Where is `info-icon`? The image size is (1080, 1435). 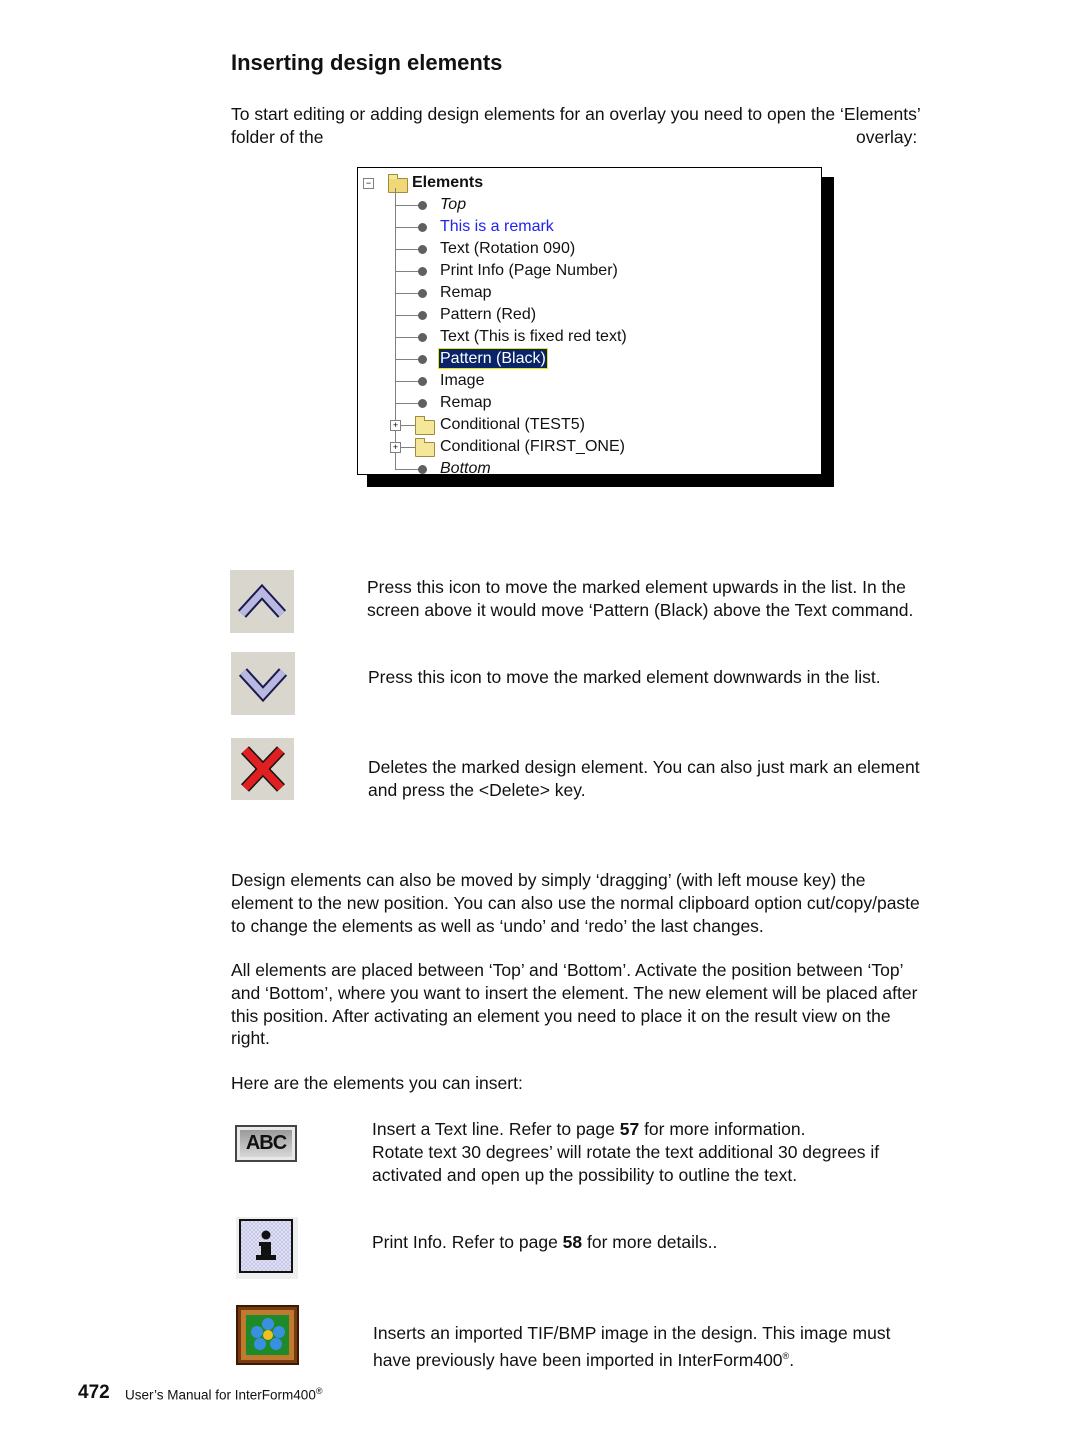
info-icon is located at coordinates (266, 1246).